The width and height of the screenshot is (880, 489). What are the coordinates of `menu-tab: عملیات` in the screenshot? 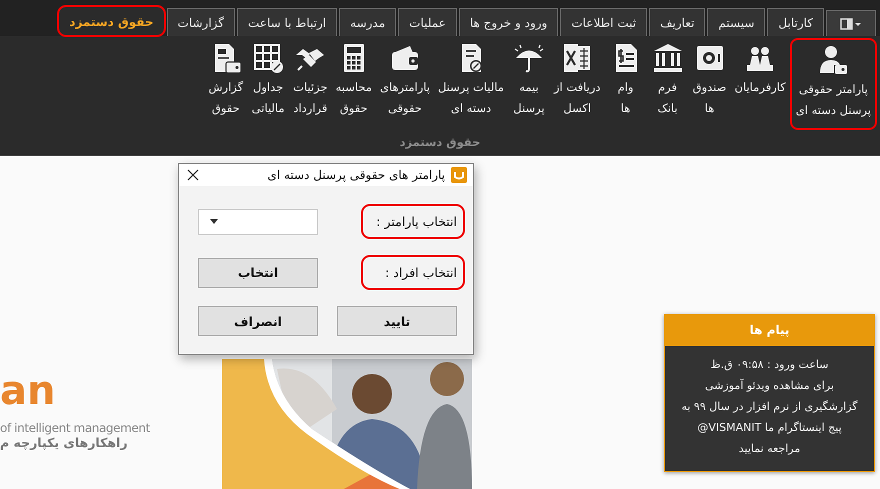 It's located at (427, 22).